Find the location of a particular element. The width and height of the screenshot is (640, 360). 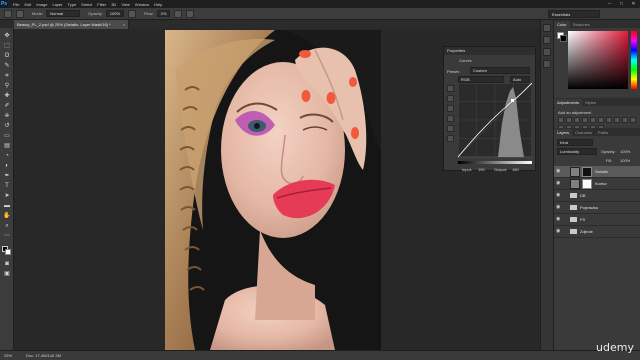

color-background-swatch is located at coordinates (563, 38).